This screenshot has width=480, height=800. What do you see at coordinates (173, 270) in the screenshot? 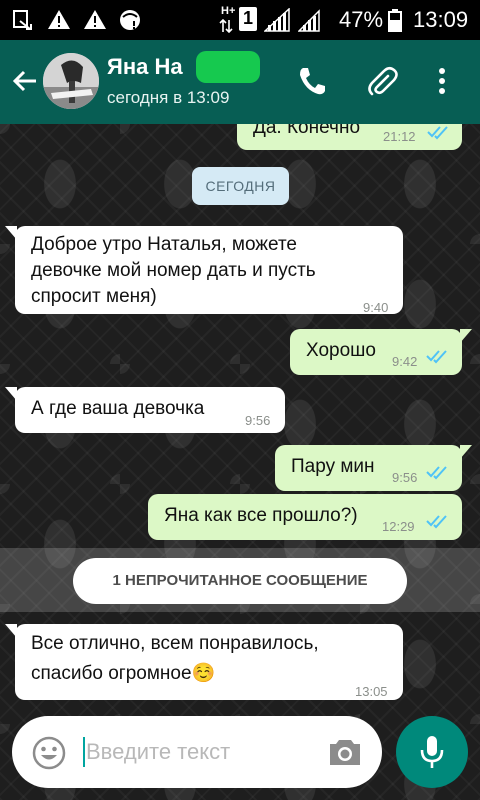
I see `message-line: девочке мой номер дать и пусть` at bounding box center [173, 270].